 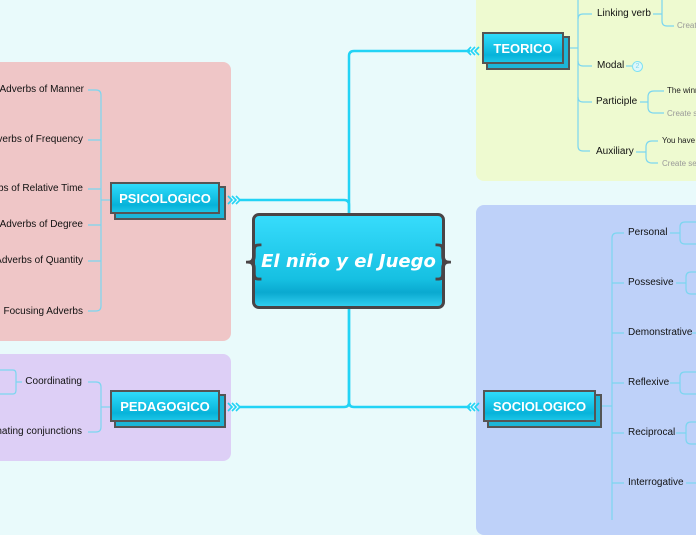 I want to click on teorico-region, so click(x=586, y=90).